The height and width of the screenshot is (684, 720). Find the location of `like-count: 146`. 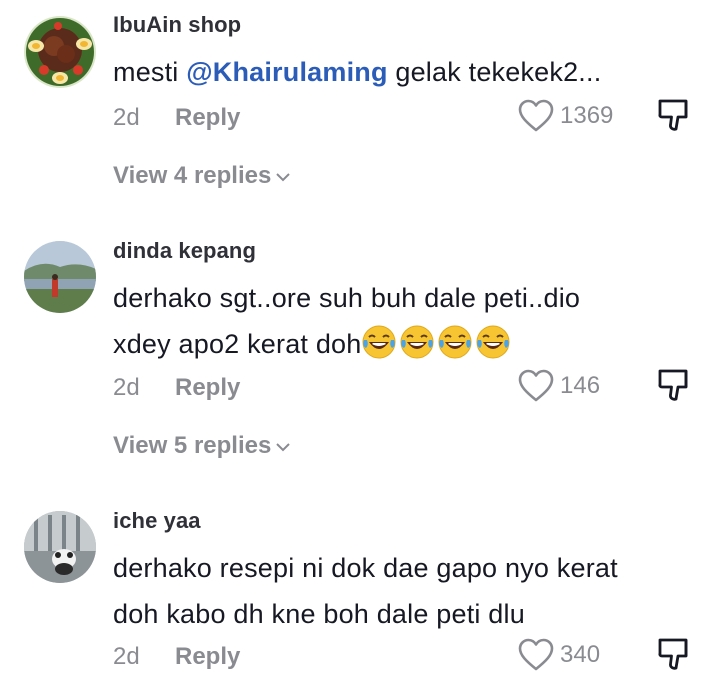

like-count: 146 is located at coordinates (580, 385).